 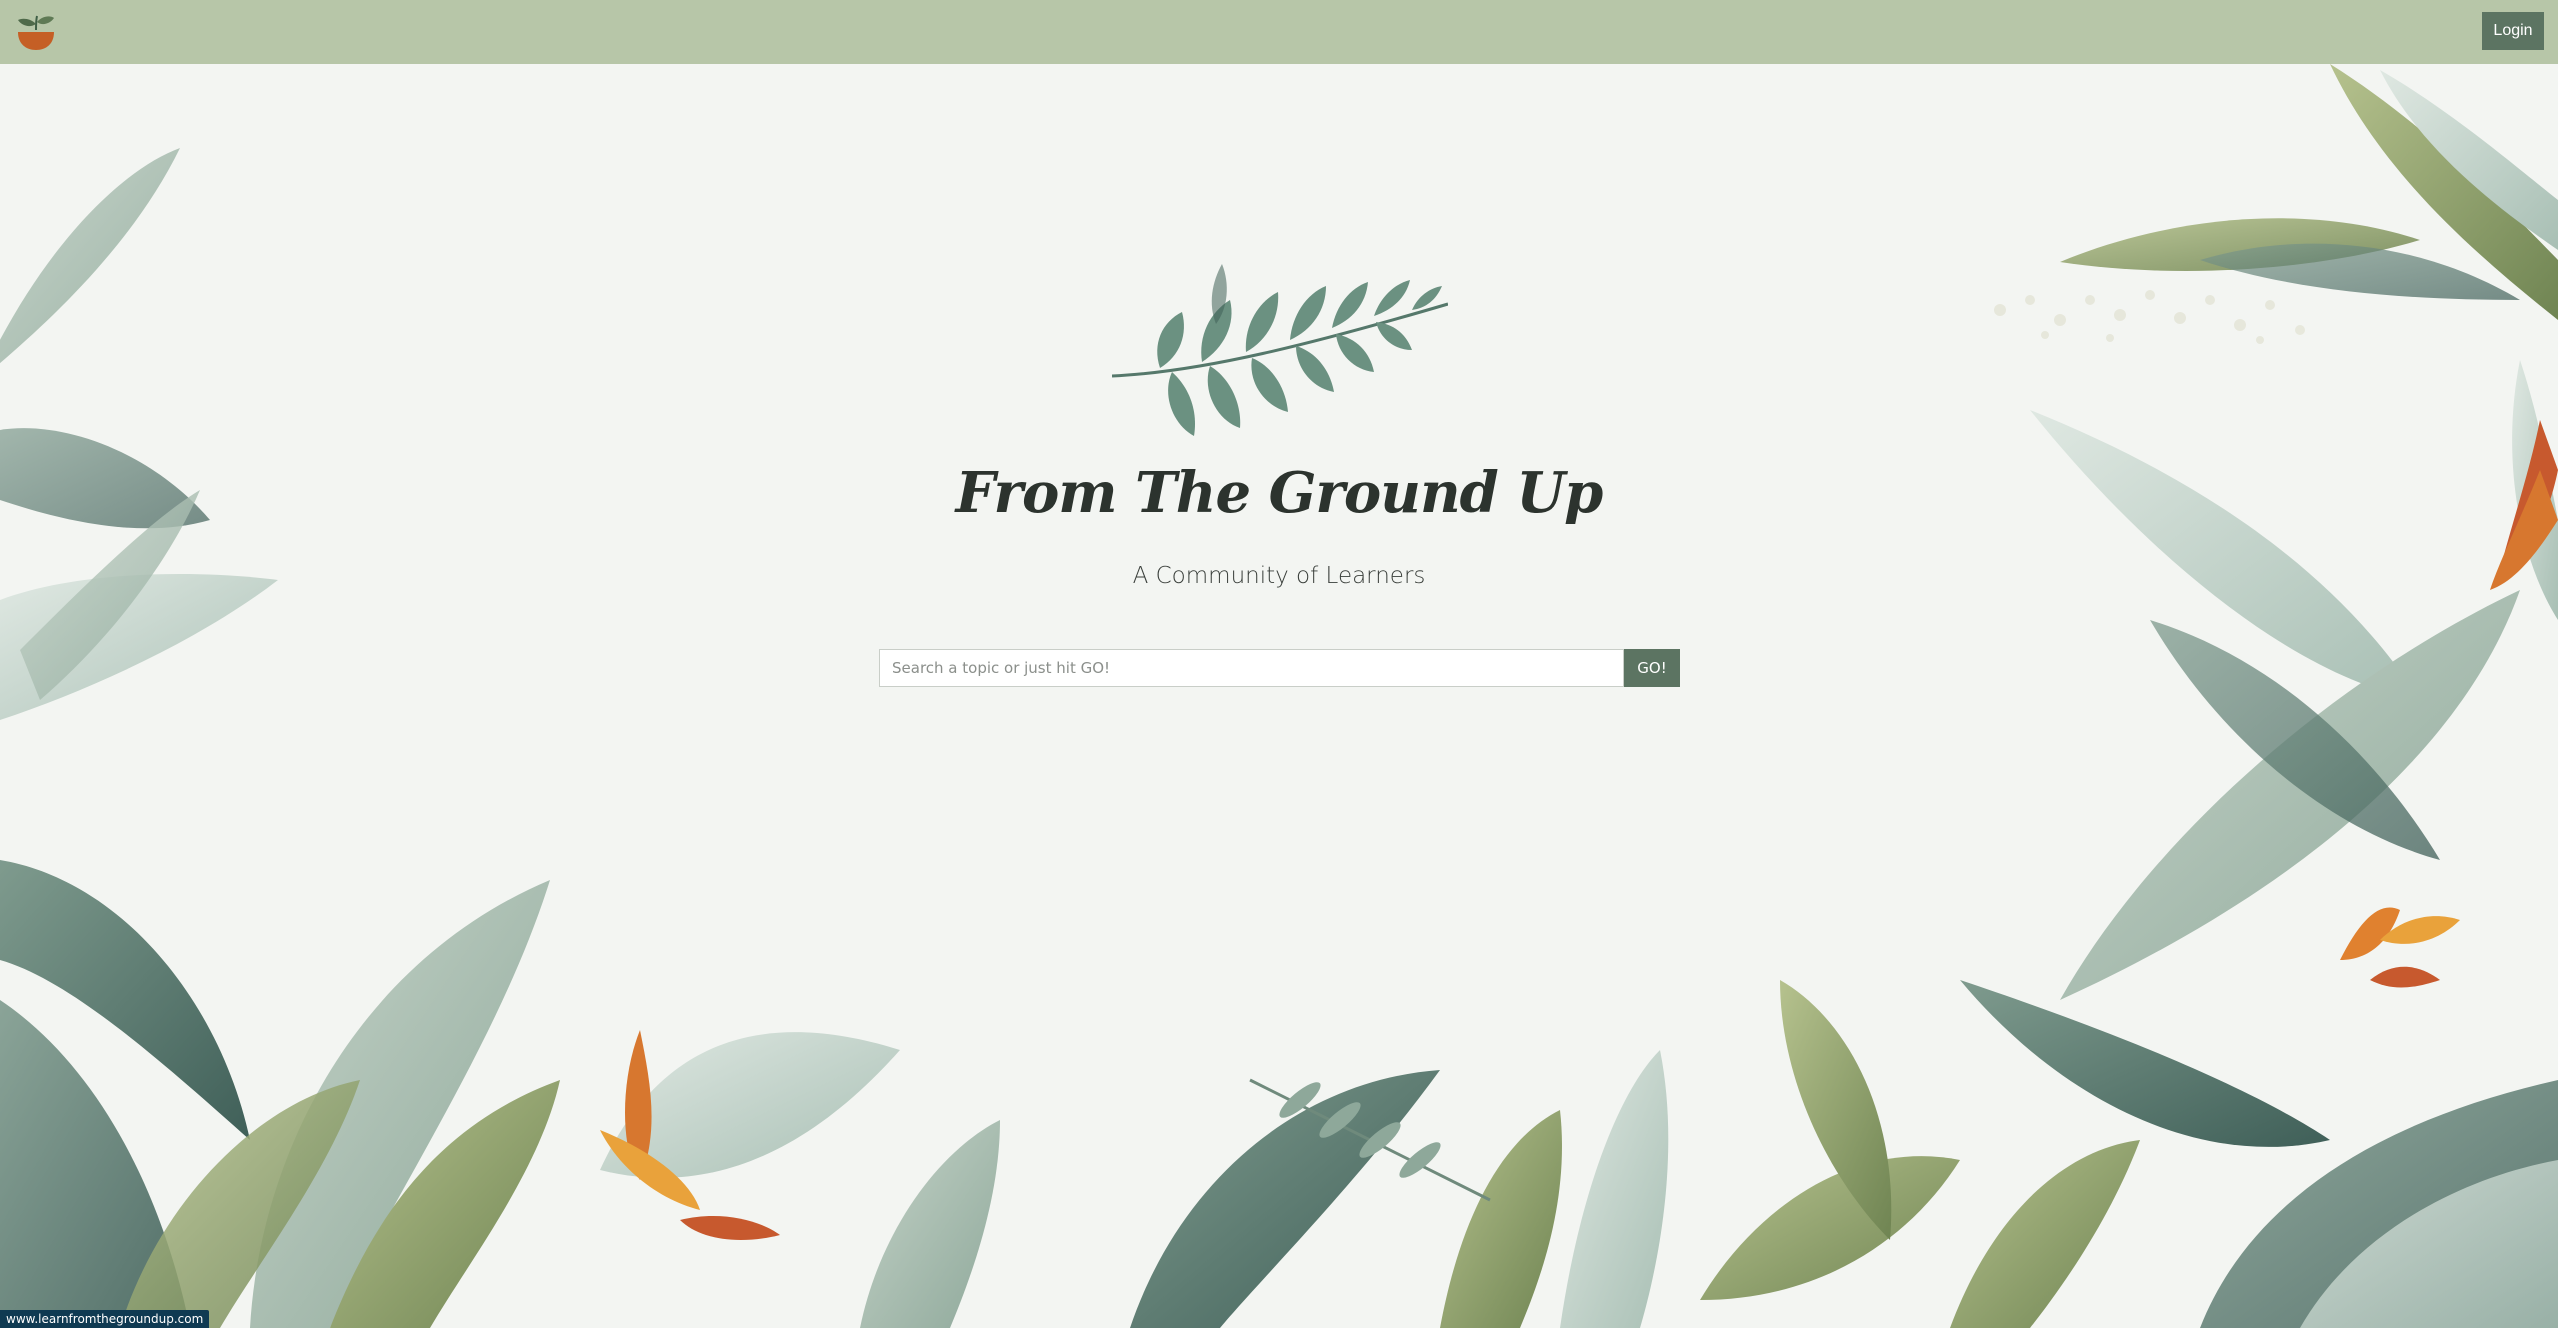 What do you see at coordinates (1280, 350) in the screenshot?
I see `leaf-sprig-icon` at bounding box center [1280, 350].